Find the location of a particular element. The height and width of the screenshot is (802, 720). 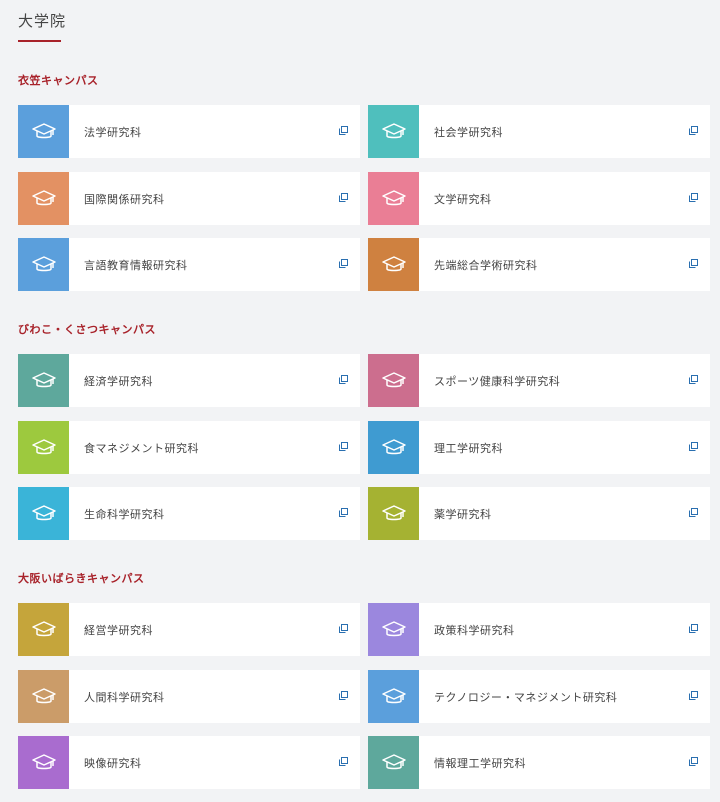

card-0-2: 国際関係研究科 is located at coordinates (189, 198).